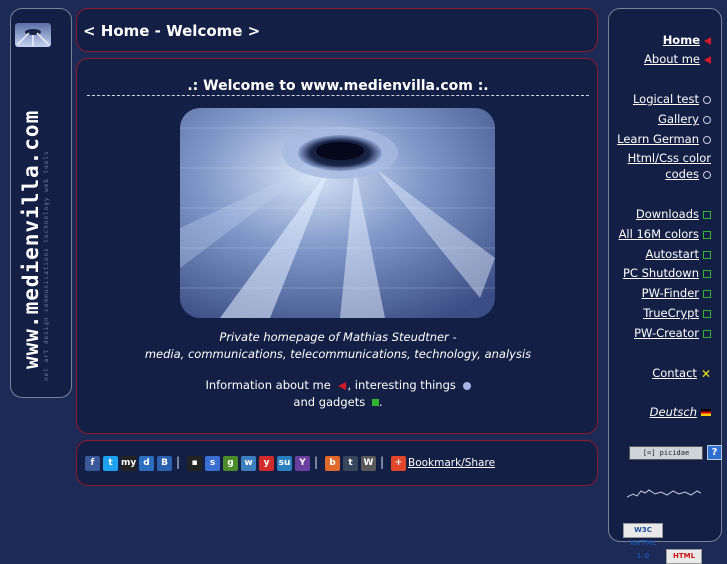 Image resolution: width=727 pixels, height=564 pixels. What do you see at coordinates (380, 402) in the screenshot?
I see `info-period: .` at bounding box center [380, 402].